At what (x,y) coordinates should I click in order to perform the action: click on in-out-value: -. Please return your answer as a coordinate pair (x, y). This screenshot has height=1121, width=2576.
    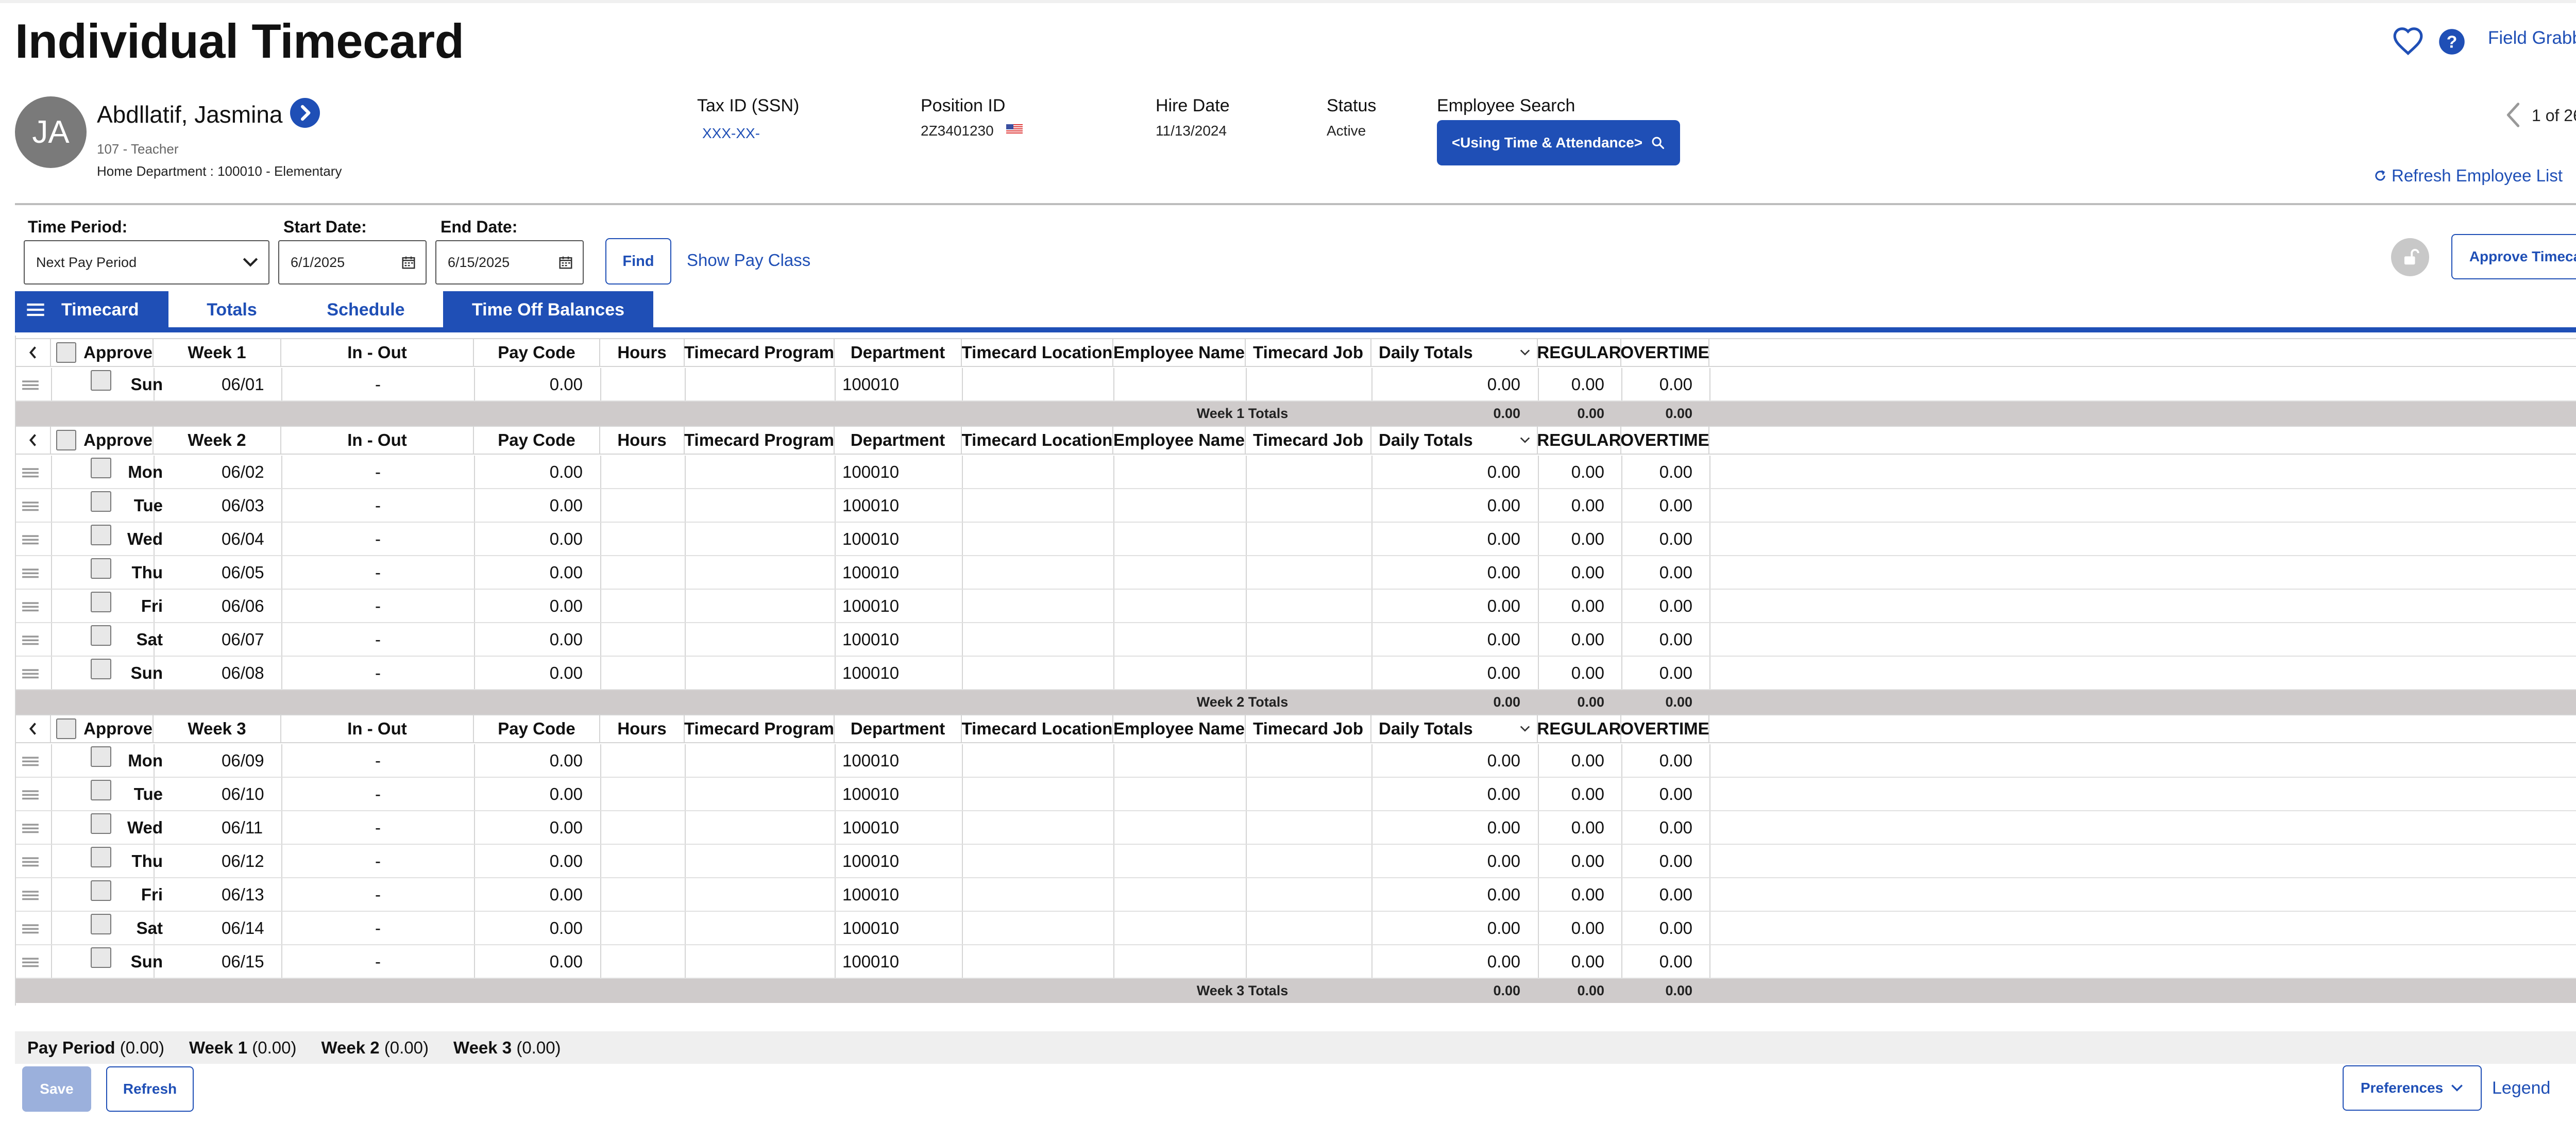
    Looking at the image, I should click on (378, 472).